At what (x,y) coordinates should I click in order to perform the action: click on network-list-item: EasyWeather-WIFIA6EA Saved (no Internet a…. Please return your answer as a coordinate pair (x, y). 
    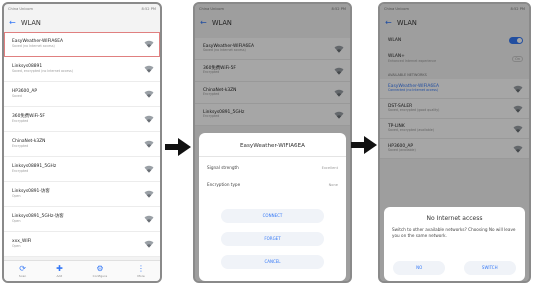
    Looking at the image, I should click on (82, 44).